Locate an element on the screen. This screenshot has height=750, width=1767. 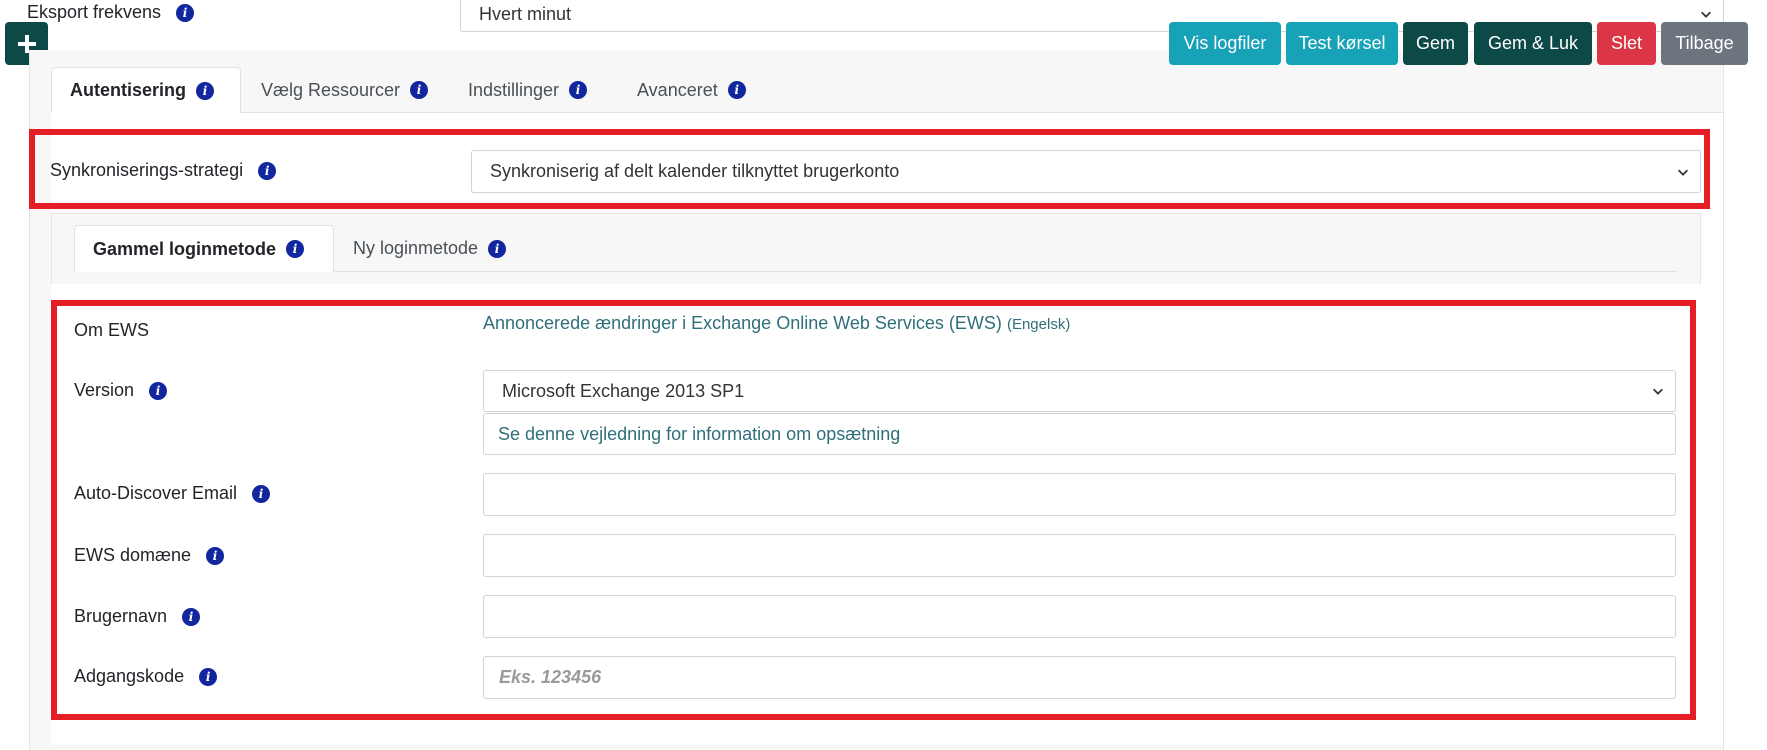
username-label: Brugernavn i is located at coordinates (137, 616).